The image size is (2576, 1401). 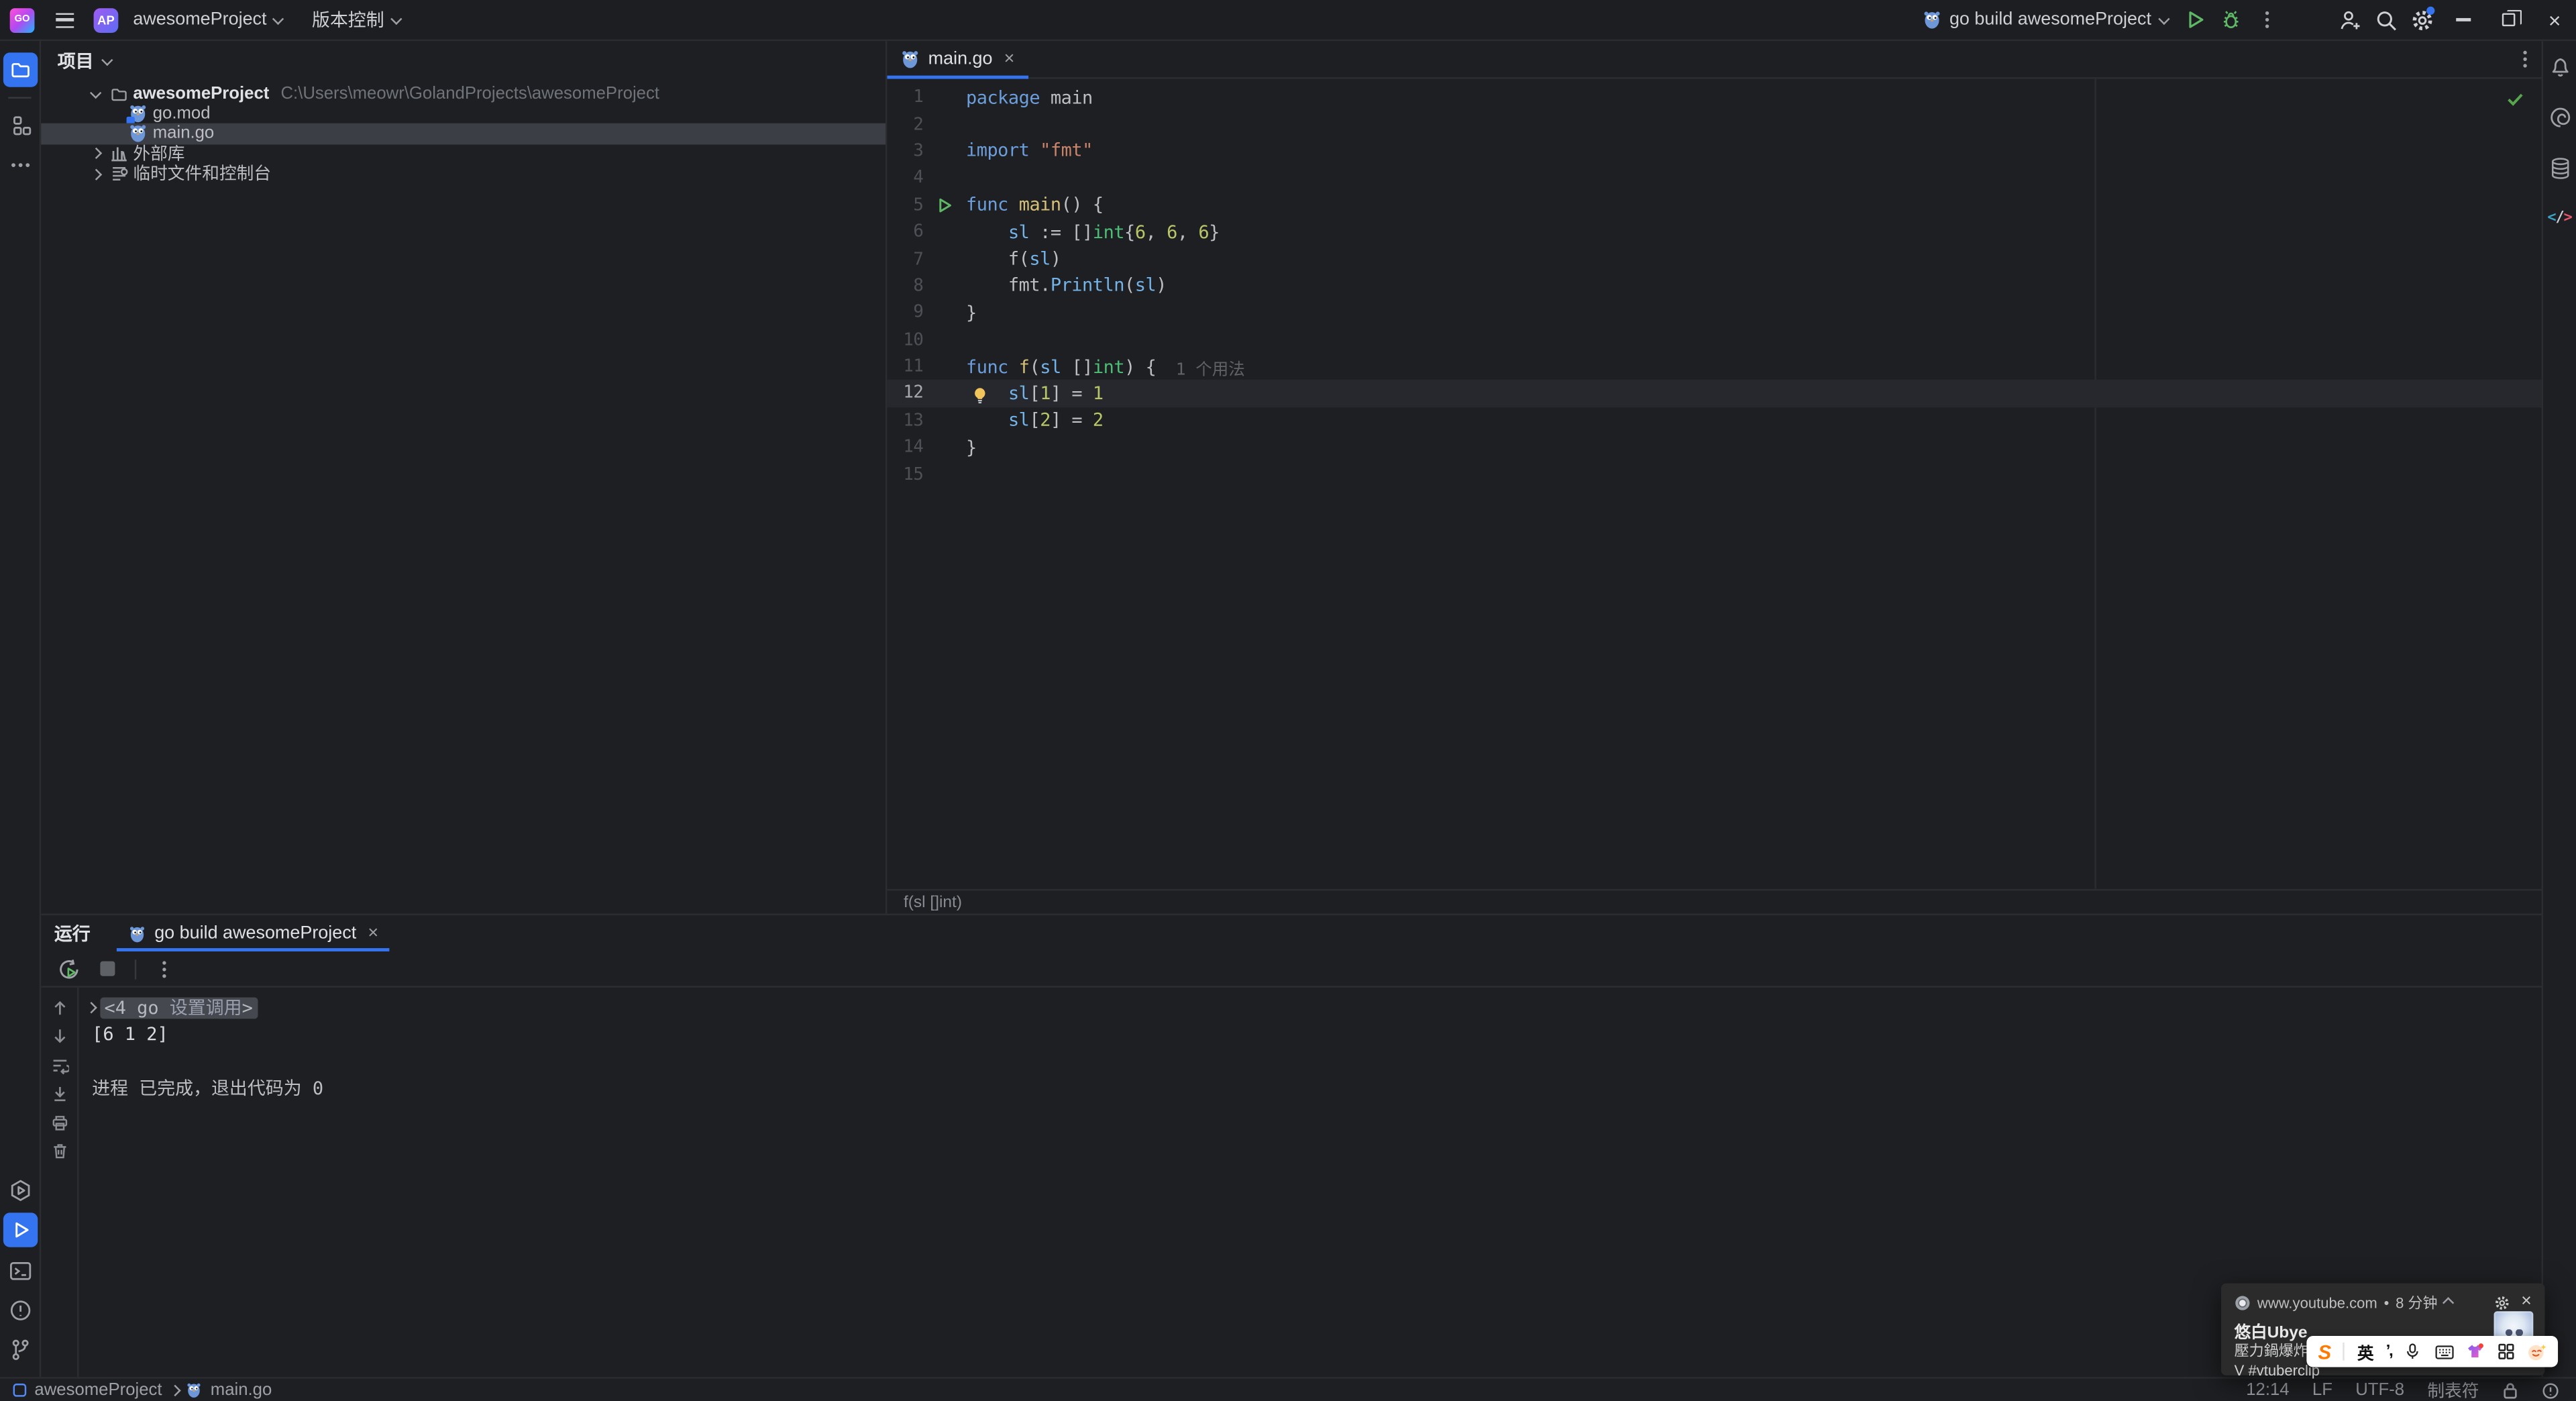 What do you see at coordinates (2475, 1352) in the screenshot?
I see `ime-skin-icon` at bounding box center [2475, 1352].